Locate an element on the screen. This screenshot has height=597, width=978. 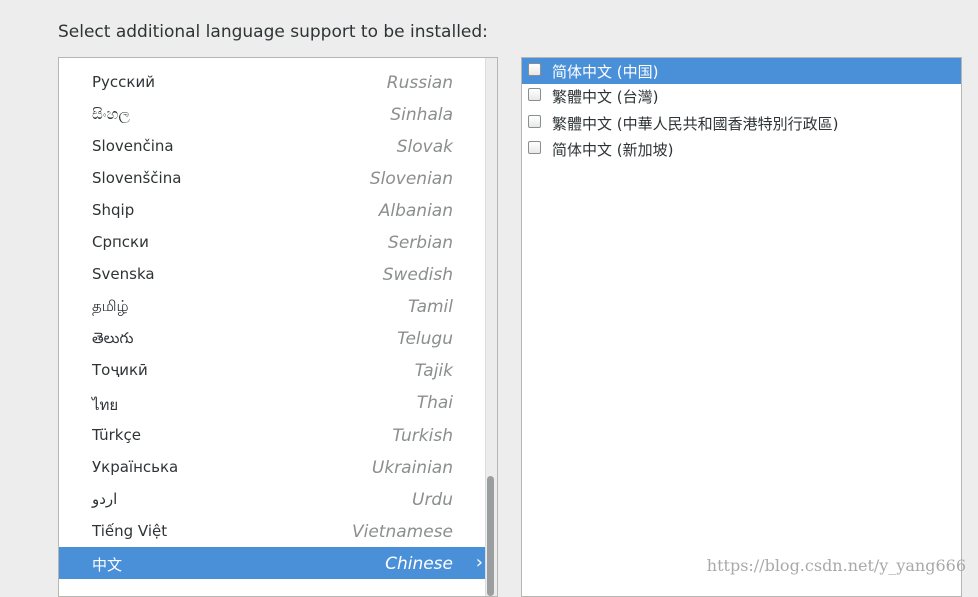
language-native-name: Українська is located at coordinates (135, 467).